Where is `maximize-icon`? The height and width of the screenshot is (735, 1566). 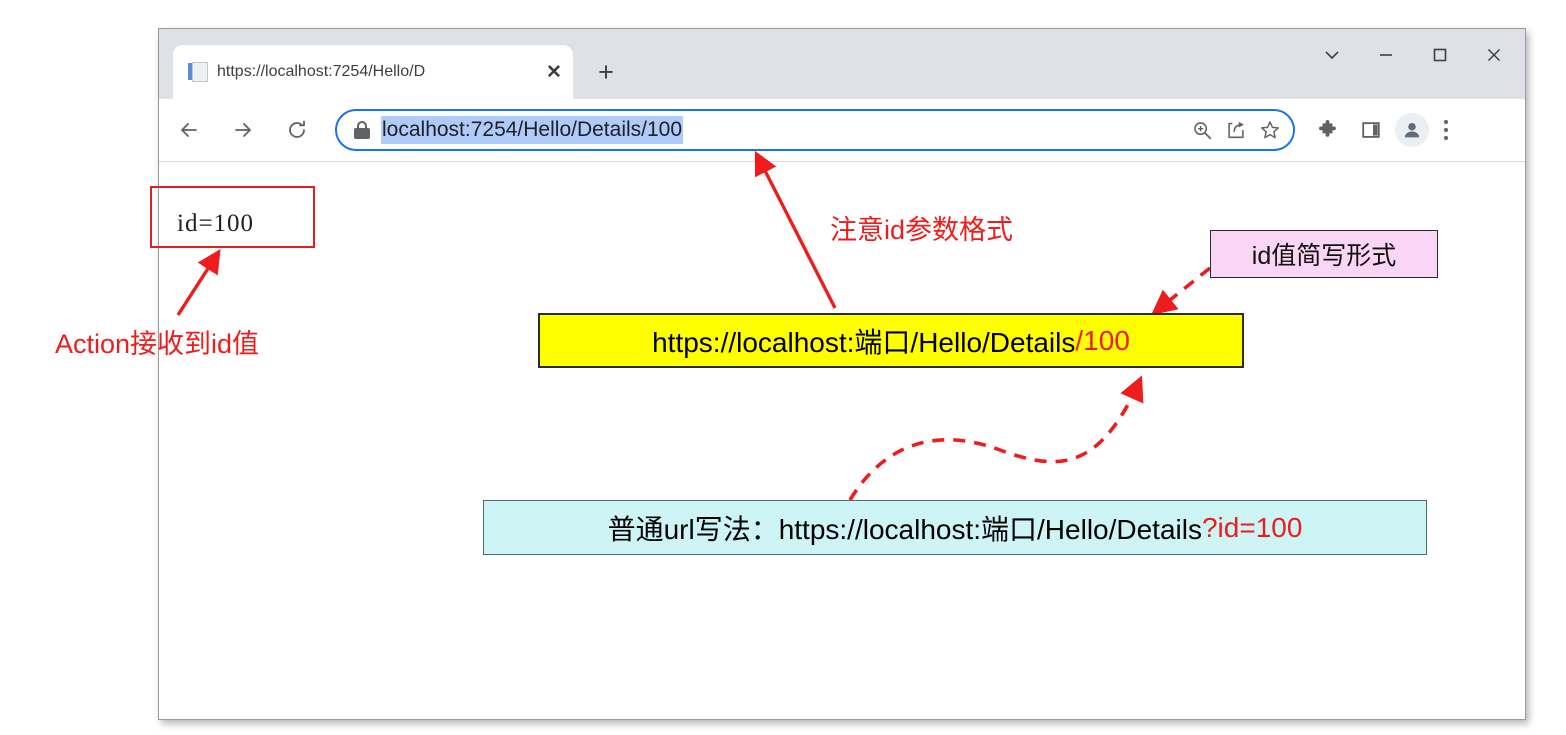
maximize-icon is located at coordinates (1440, 55).